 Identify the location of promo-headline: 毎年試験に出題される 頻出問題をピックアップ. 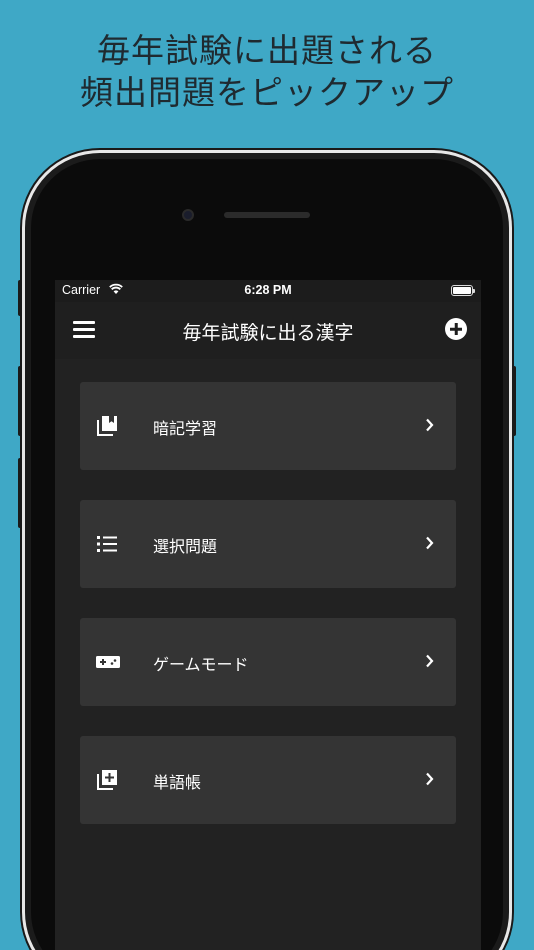
(267, 72).